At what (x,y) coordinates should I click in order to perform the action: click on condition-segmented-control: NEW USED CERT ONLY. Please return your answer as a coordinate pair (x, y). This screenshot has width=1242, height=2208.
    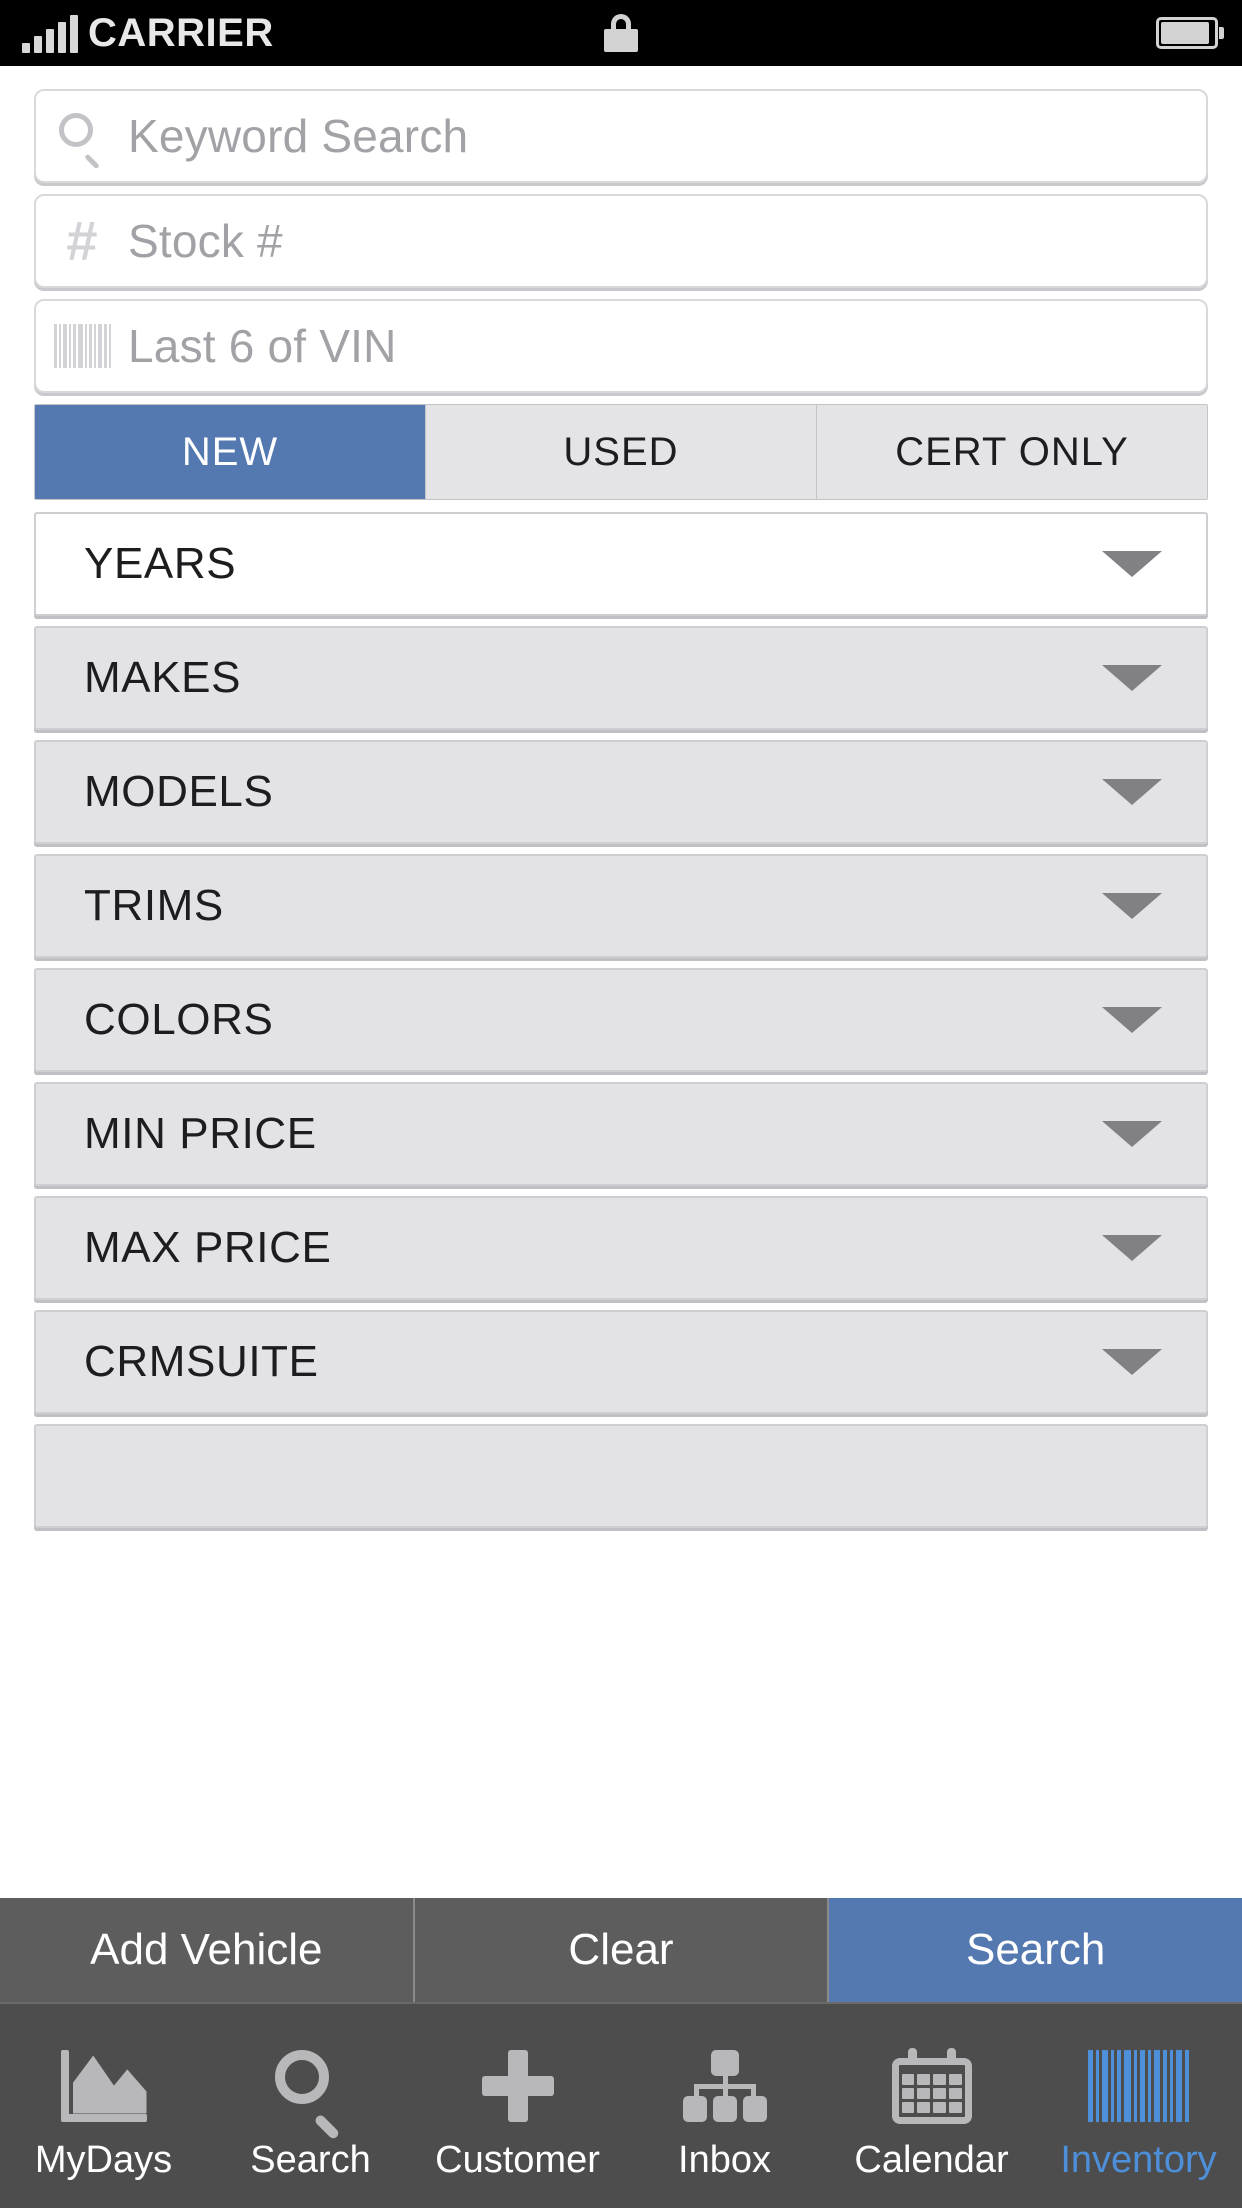
    Looking at the image, I should click on (621, 452).